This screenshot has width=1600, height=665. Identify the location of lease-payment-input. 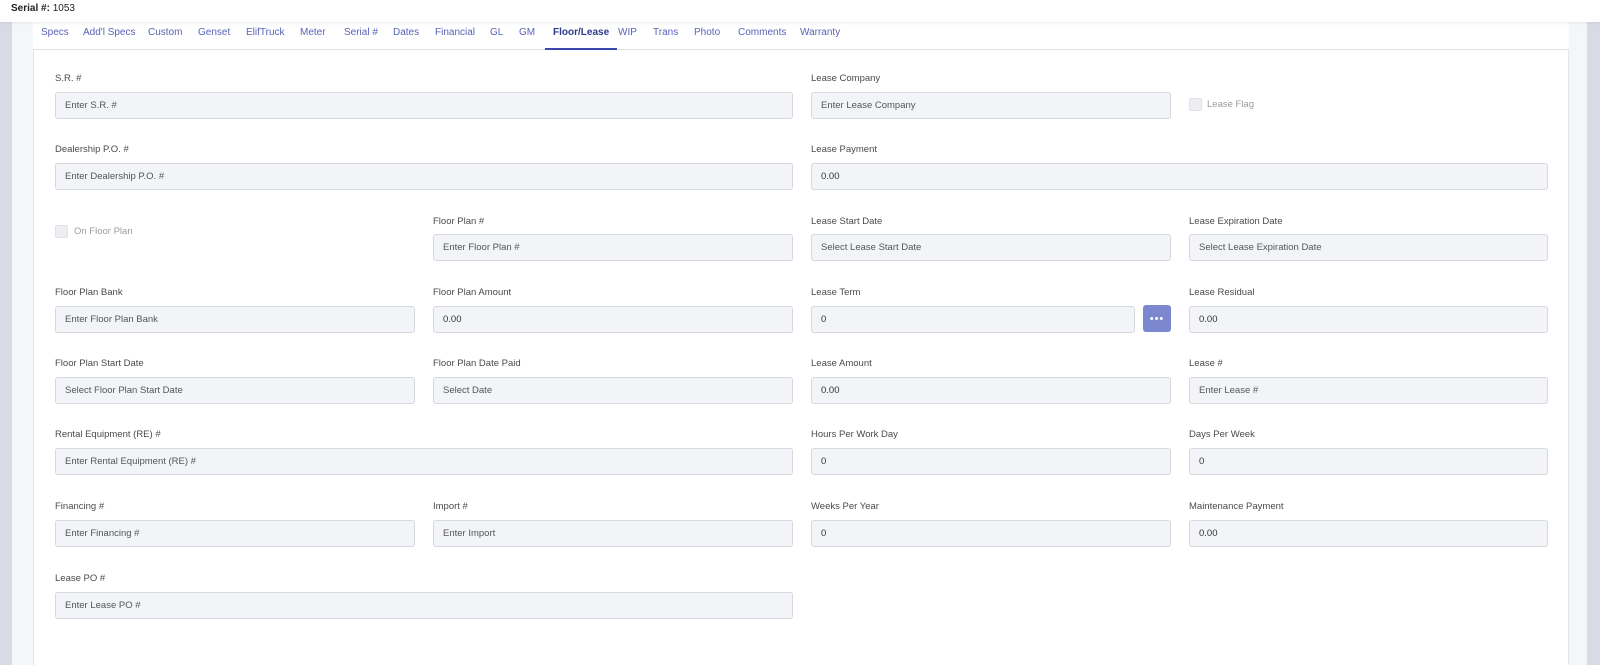
(1179, 176).